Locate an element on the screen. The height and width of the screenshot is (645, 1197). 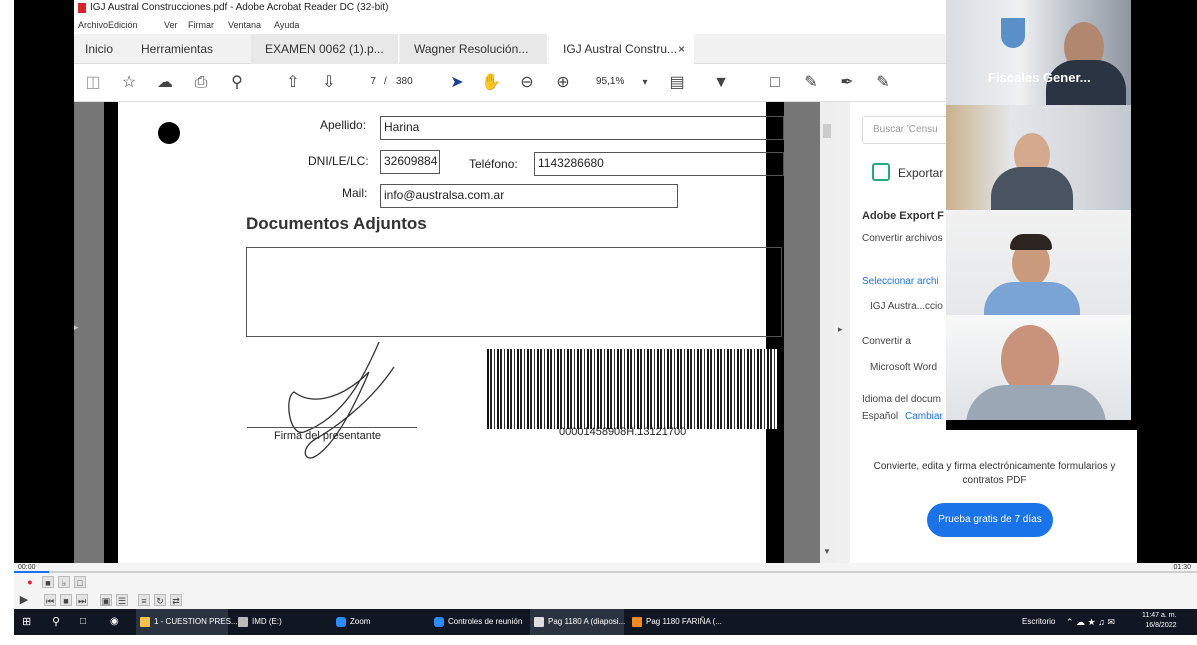
dni-label: DNI/LE/LC: is located at coordinates (338, 161).